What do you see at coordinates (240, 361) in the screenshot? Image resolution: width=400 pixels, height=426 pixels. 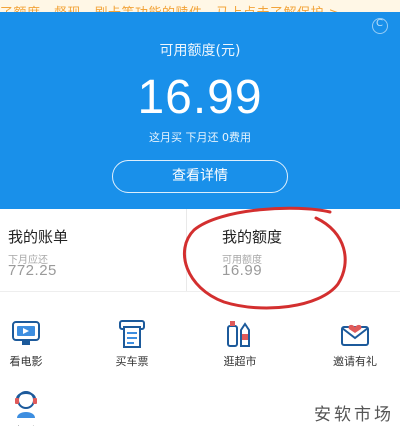 I see `service-label: 逛超市` at bounding box center [240, 361].